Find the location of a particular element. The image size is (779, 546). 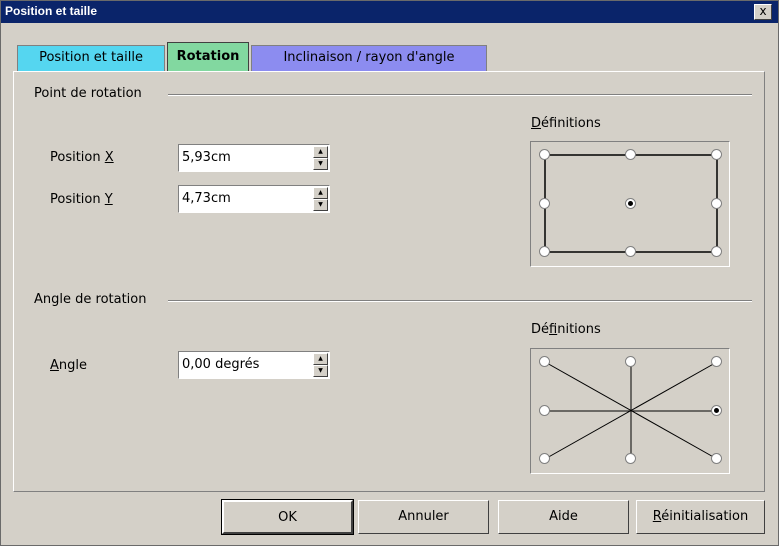

pivot-radio-middle-right is located at coordinates (716, 203).